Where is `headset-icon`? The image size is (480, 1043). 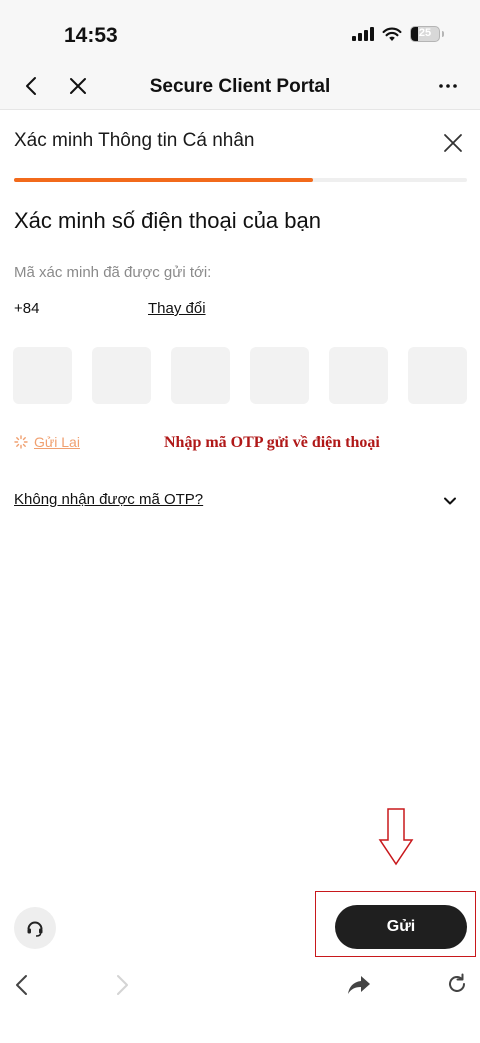
headset-icon is located at coordinates (35, 929).